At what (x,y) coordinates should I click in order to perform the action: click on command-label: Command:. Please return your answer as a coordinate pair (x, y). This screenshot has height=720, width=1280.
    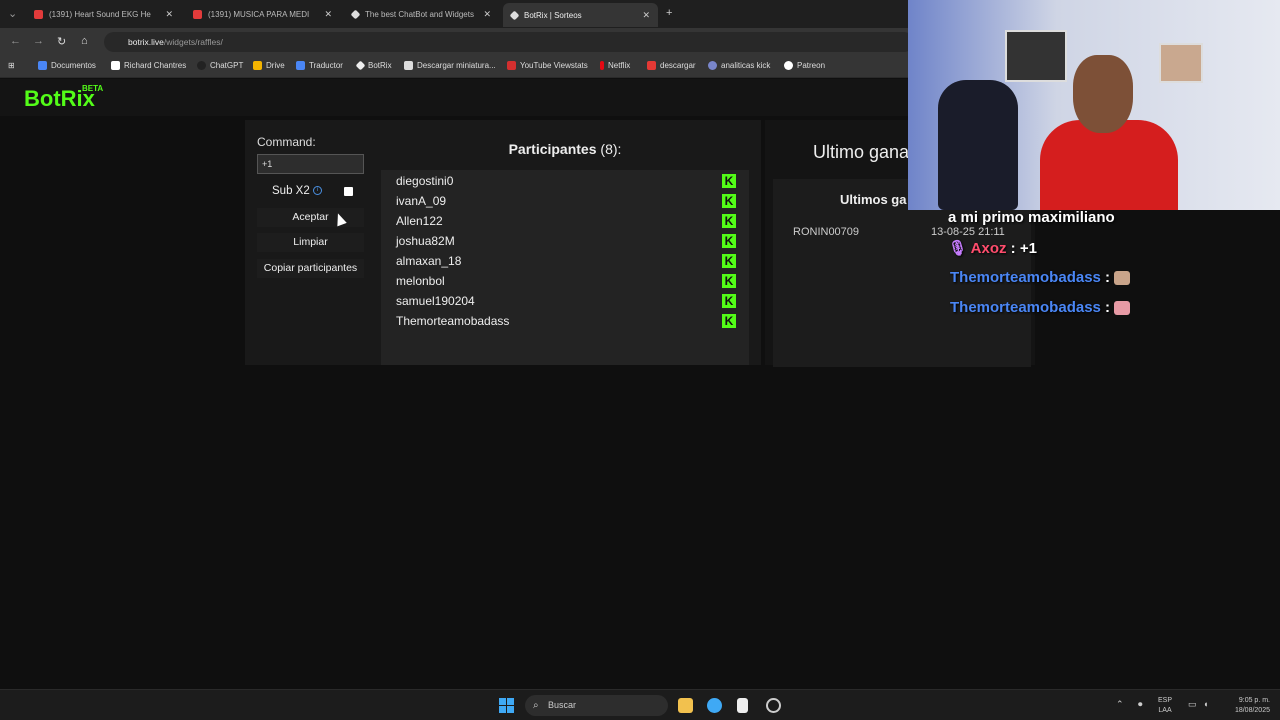
    Looking at the image, I should click on (286, 142).